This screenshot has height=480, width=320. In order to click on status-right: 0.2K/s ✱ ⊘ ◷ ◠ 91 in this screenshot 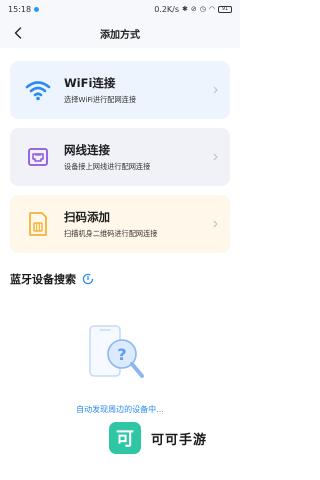, I will do `click(193, 9)`.